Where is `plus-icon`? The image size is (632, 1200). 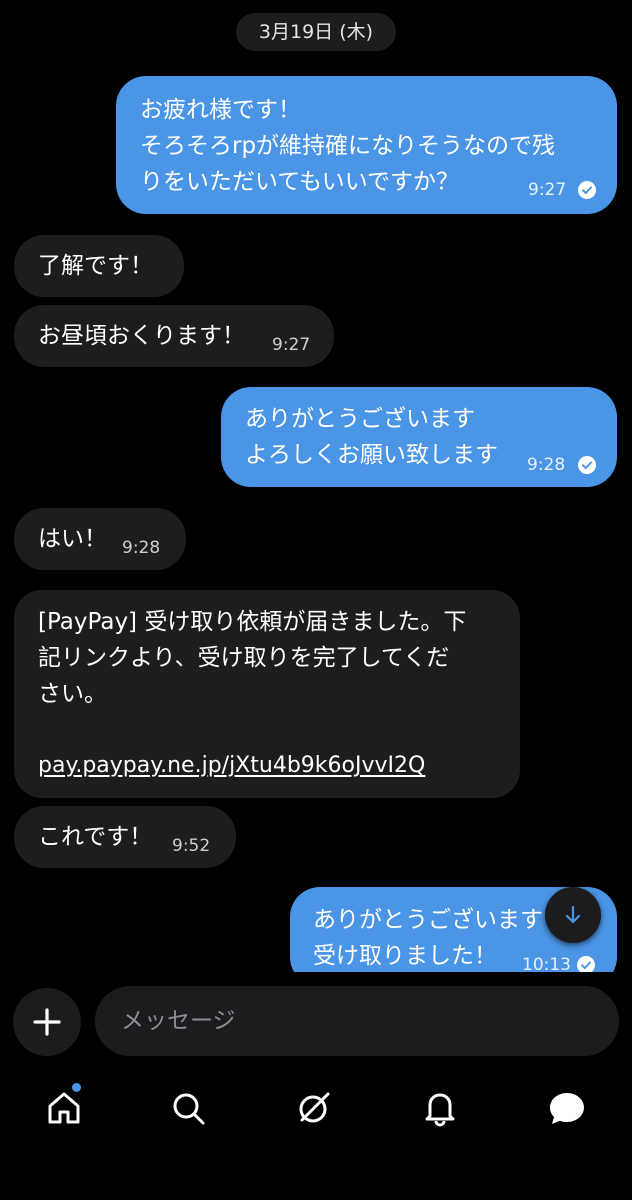 plus-icon is located at coordinates (47, 1022).